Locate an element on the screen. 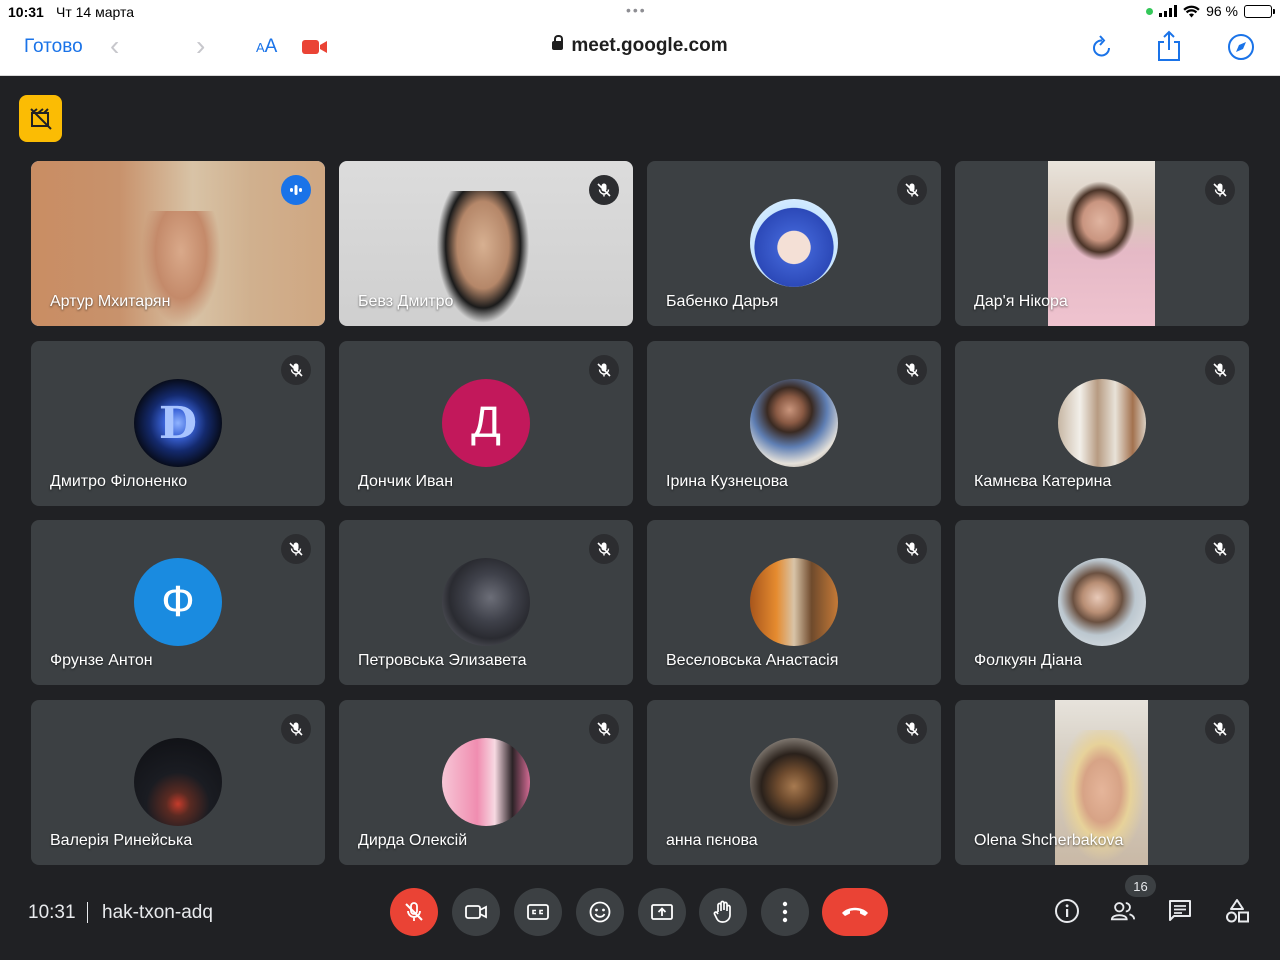 This screenshot has width=1280, height=960. chat-icon is located at coordinates (1180, 910).